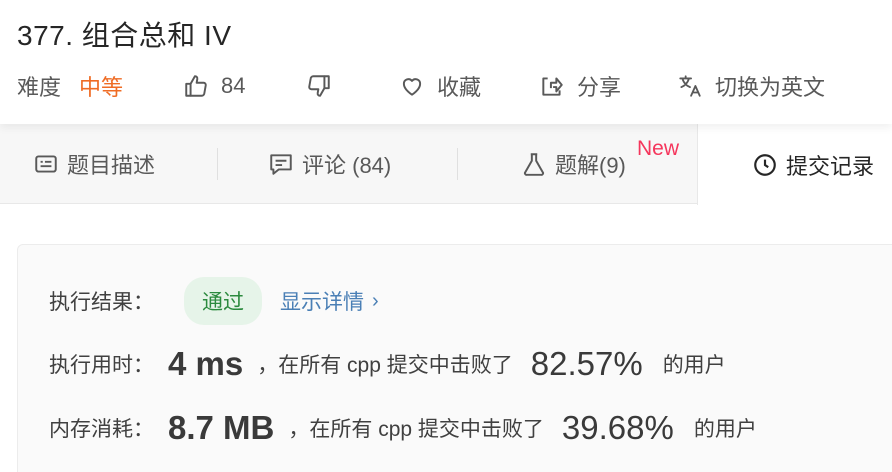  Describe the element at coordinates (534, 164) in the screenshot. I see `flask-icon` at that location.